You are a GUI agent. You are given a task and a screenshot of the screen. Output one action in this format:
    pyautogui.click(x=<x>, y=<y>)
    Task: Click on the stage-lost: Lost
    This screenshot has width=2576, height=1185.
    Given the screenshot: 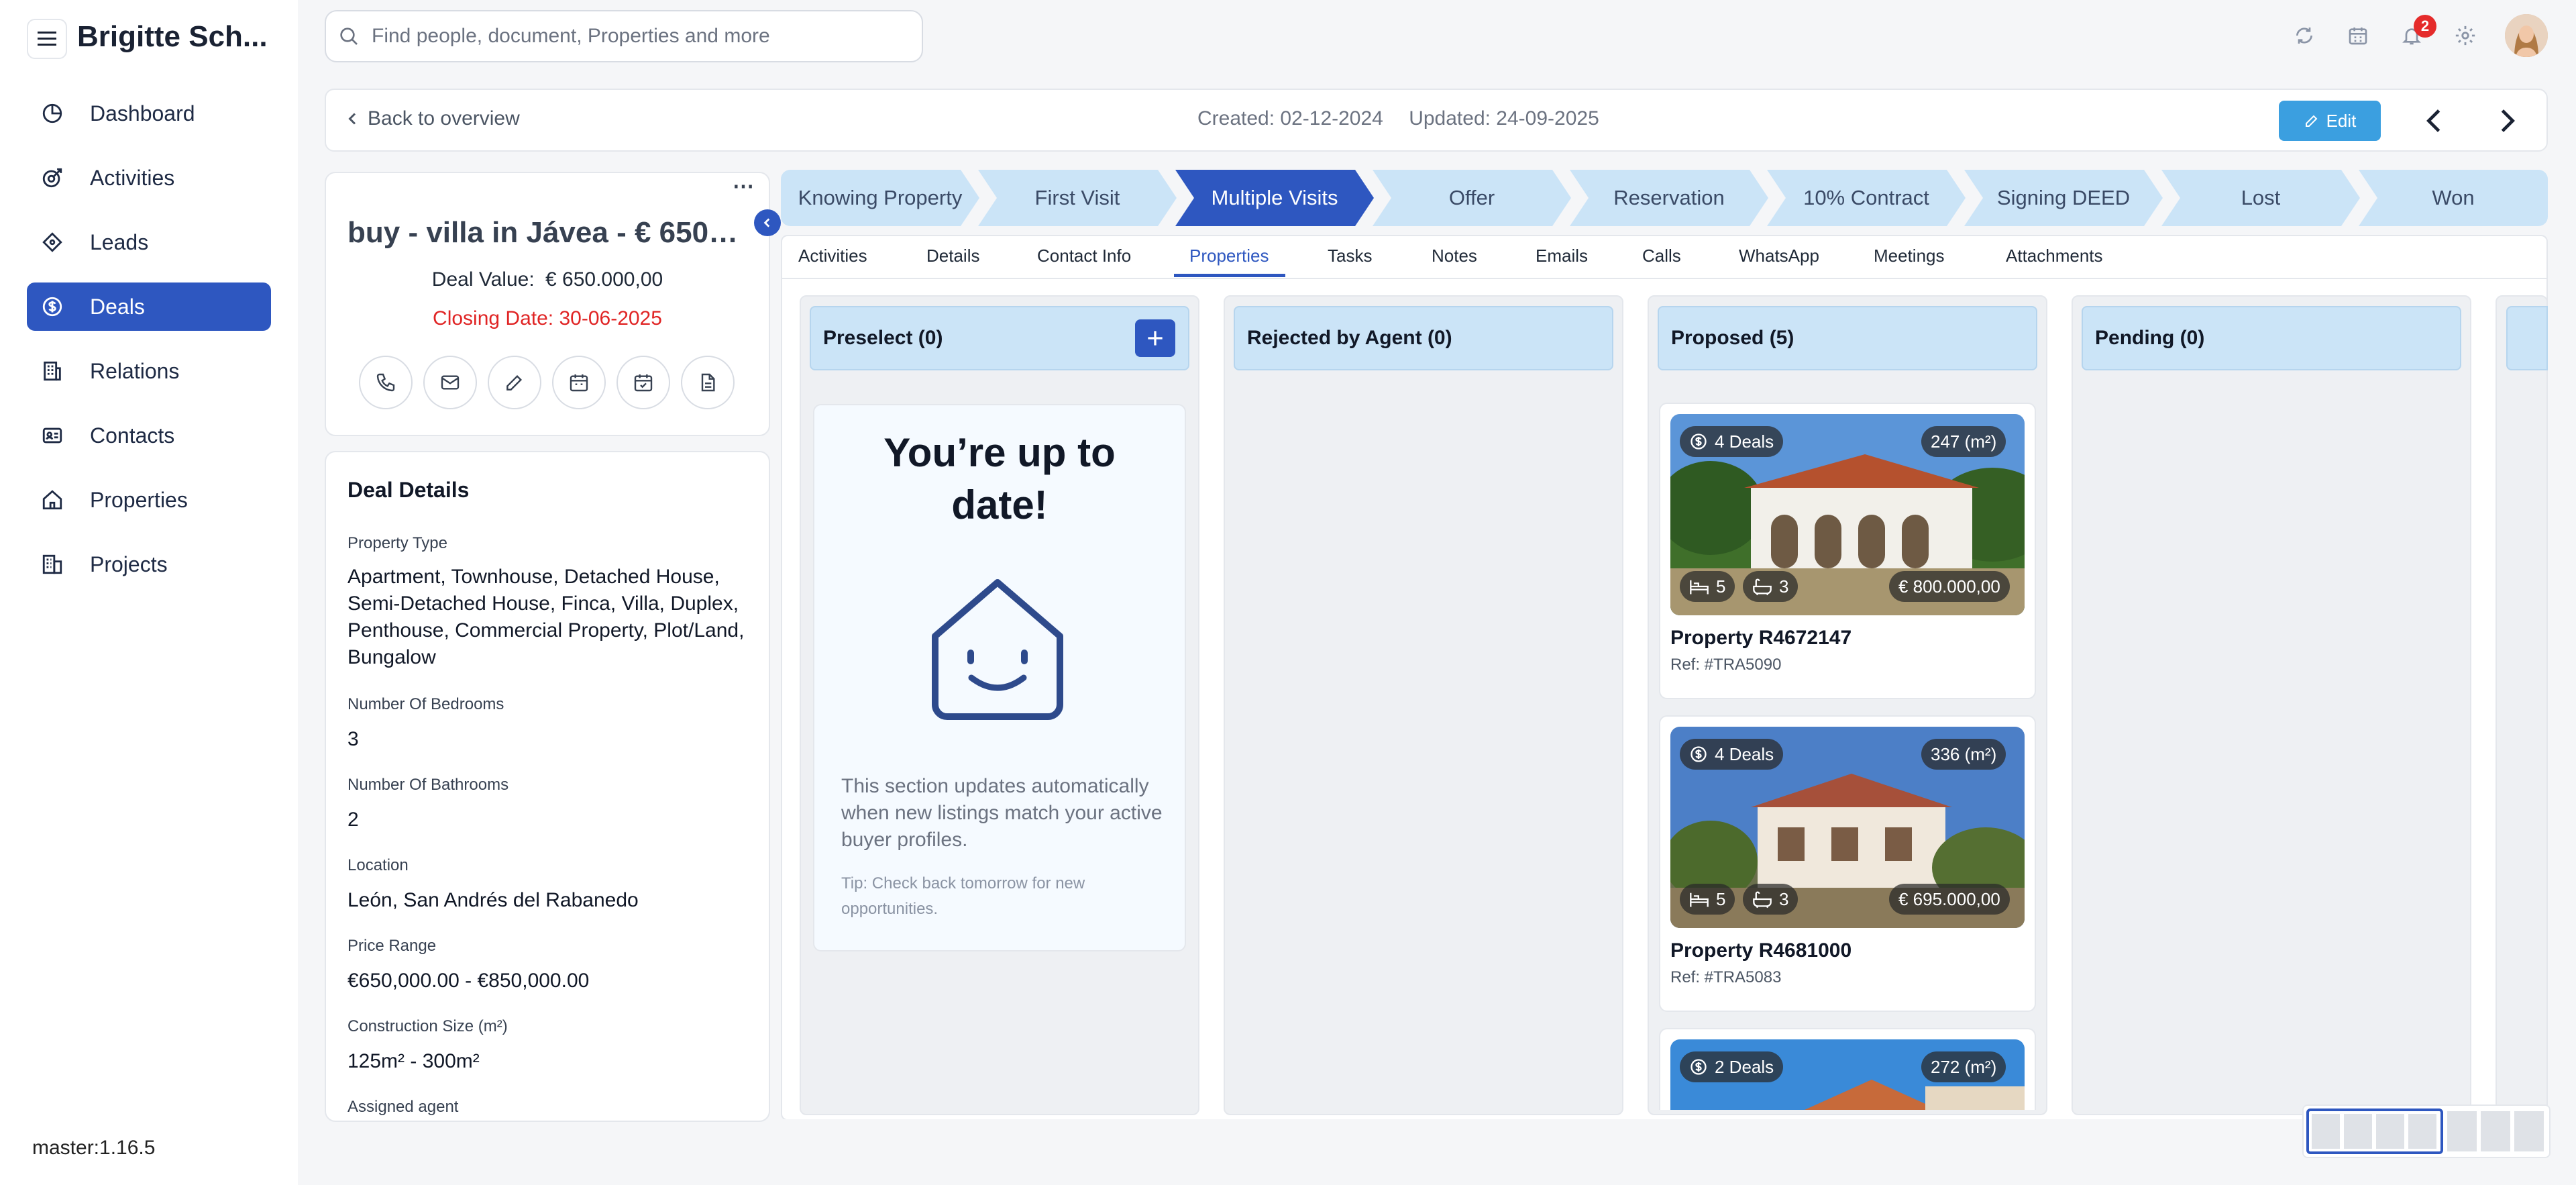 What is the action you would take?
    pyautogui.click(x=2260, y=198)
    